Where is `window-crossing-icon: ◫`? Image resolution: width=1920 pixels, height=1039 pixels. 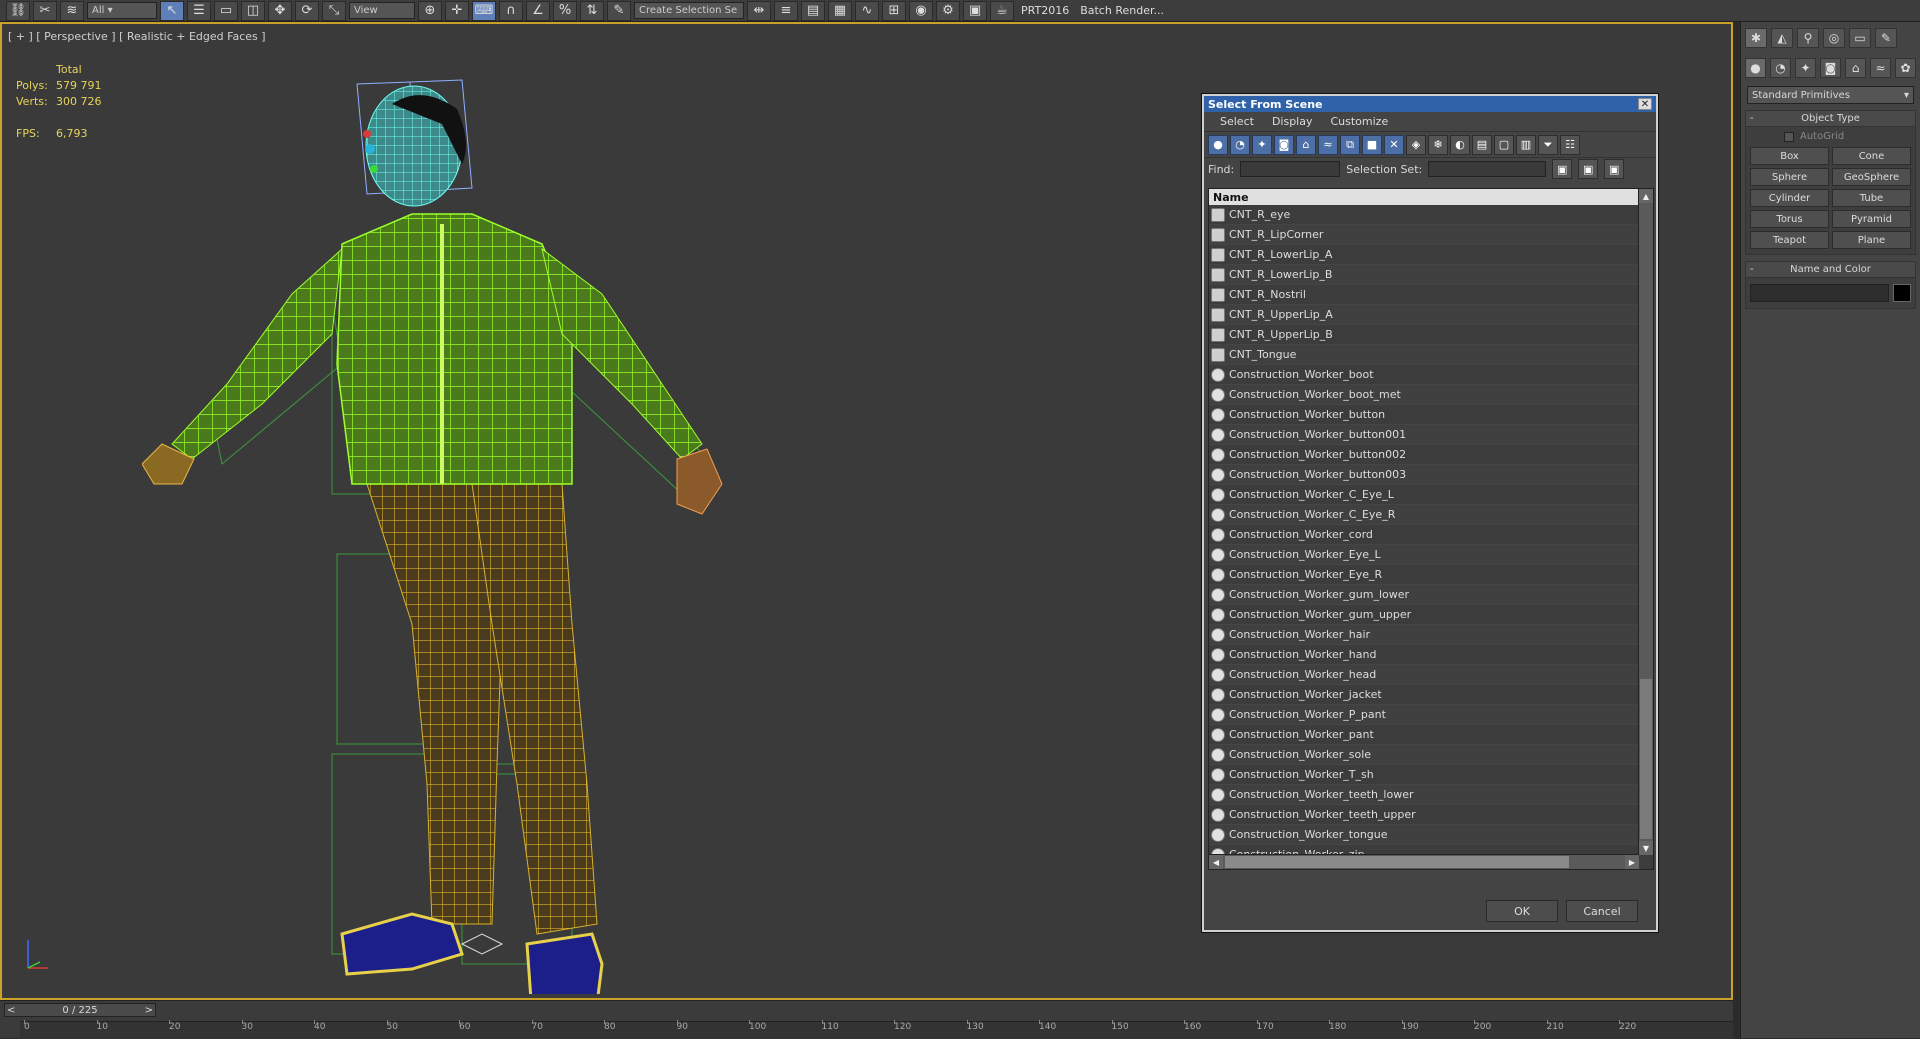 window-crossing-icon: ◫ is located at coordinates (253, 10).